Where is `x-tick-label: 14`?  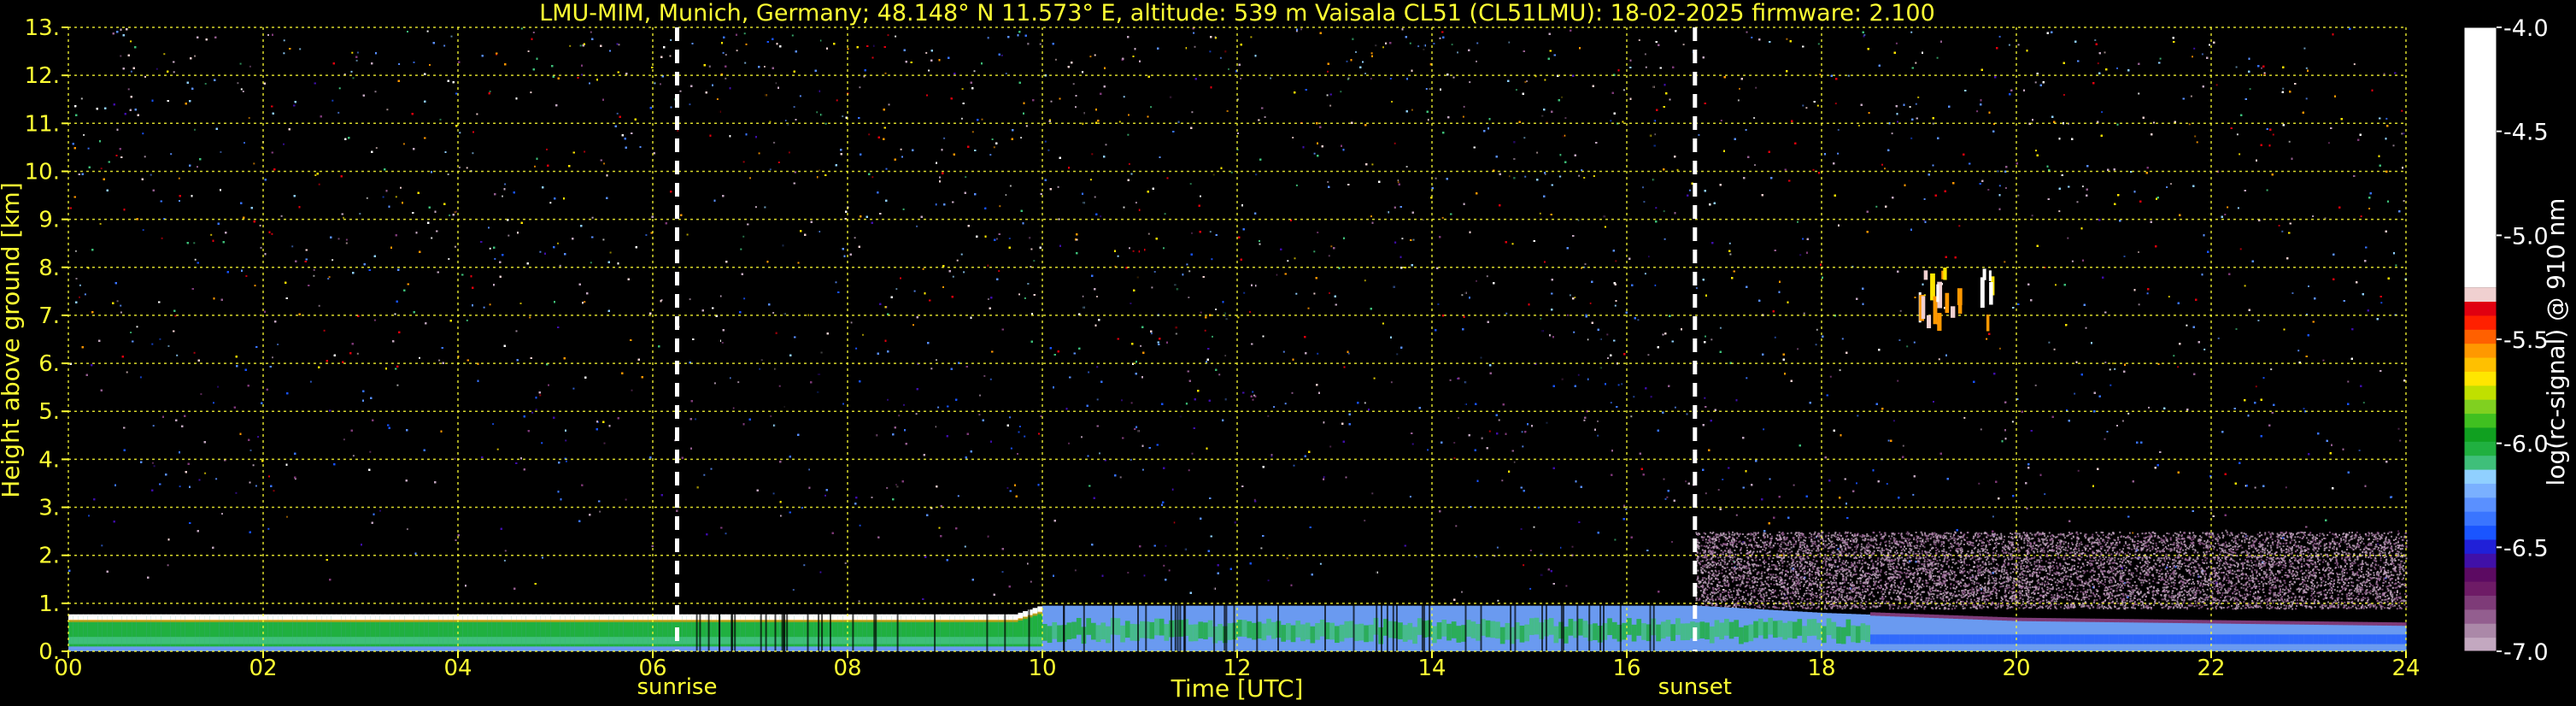 x-tick-label: 14 is located at coordinates (1431, 668).